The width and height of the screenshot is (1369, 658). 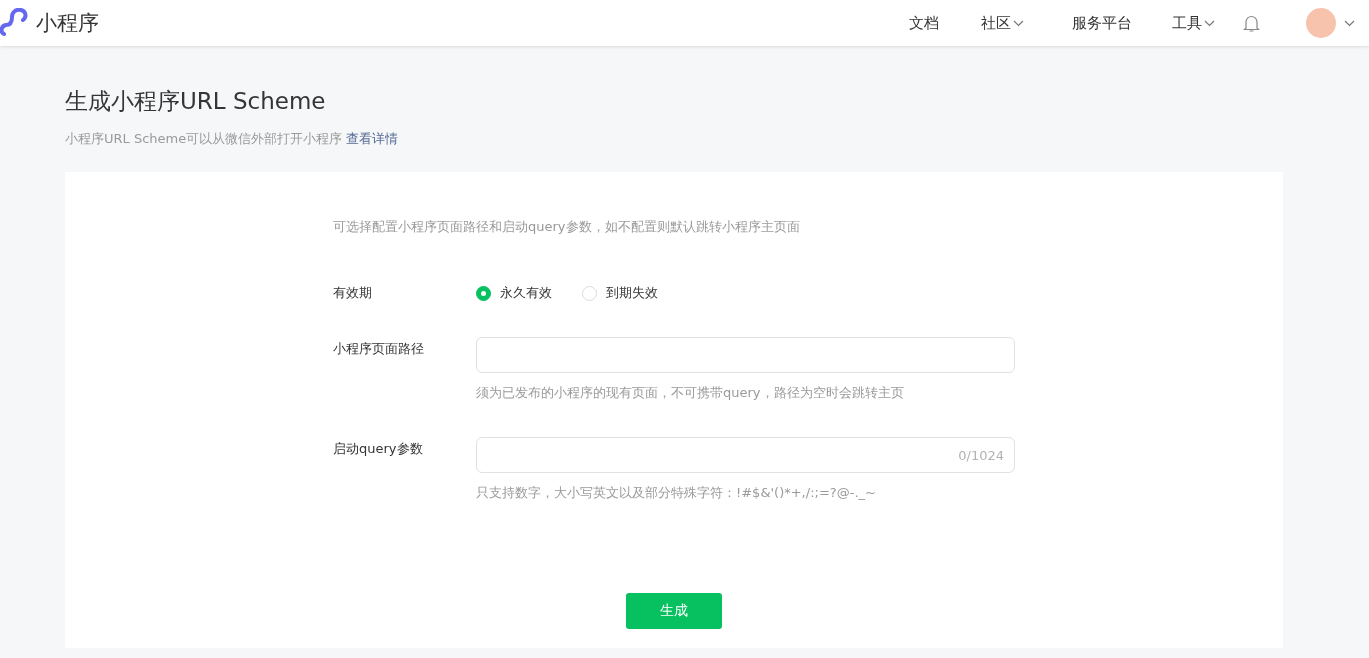 I want to click on radio-option: 永久有效, so click(x=514, y=293).